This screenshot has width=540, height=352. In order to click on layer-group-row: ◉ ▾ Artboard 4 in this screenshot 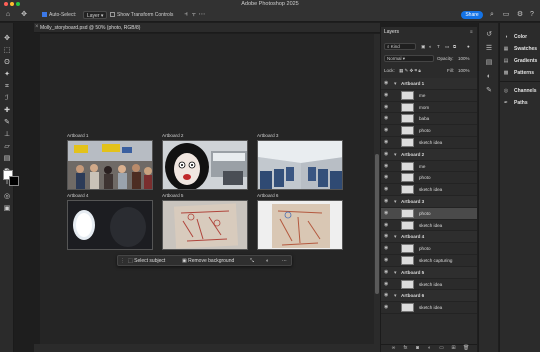, I will do `click(429, 237)`.